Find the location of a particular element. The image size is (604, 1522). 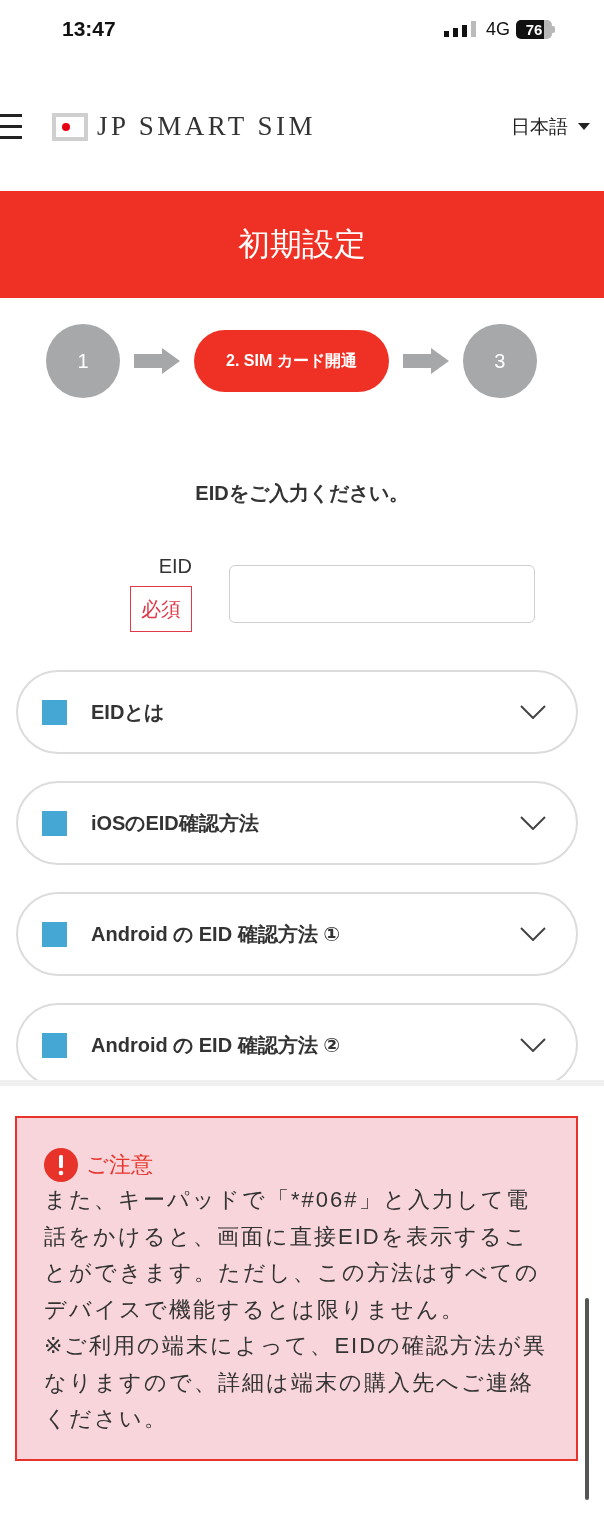

notice-text: ※ご利用の端末によって、EIDの確認方法が異なりますので、詳細は端末の購入先へご連絡ください。 is located at coordinates (296, 1382).